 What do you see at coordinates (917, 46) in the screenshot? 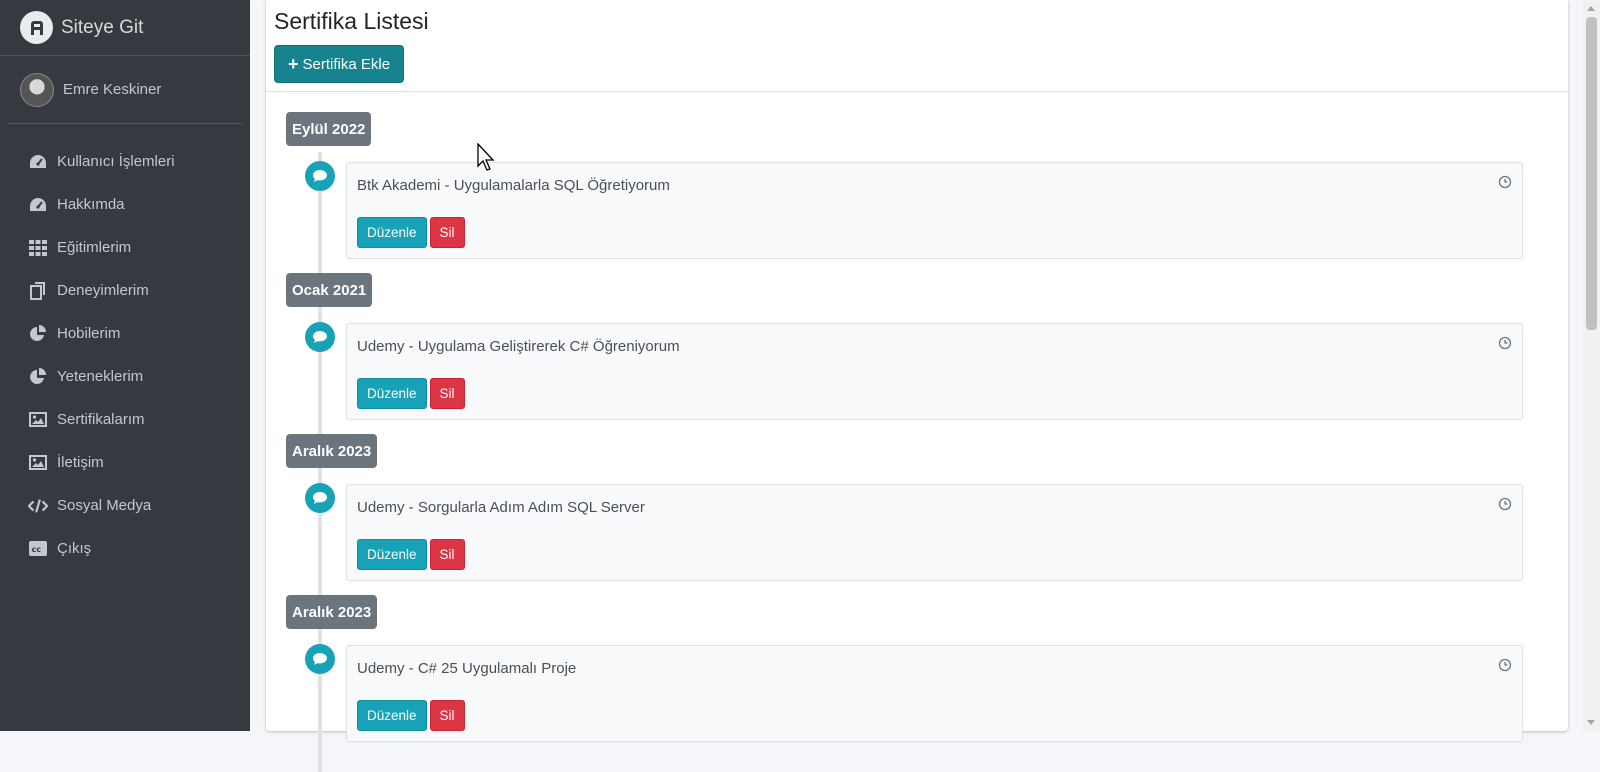
I see `card-header: Sertifika Listesi + Sertifika Ekle` at bounding box center [917, 46].